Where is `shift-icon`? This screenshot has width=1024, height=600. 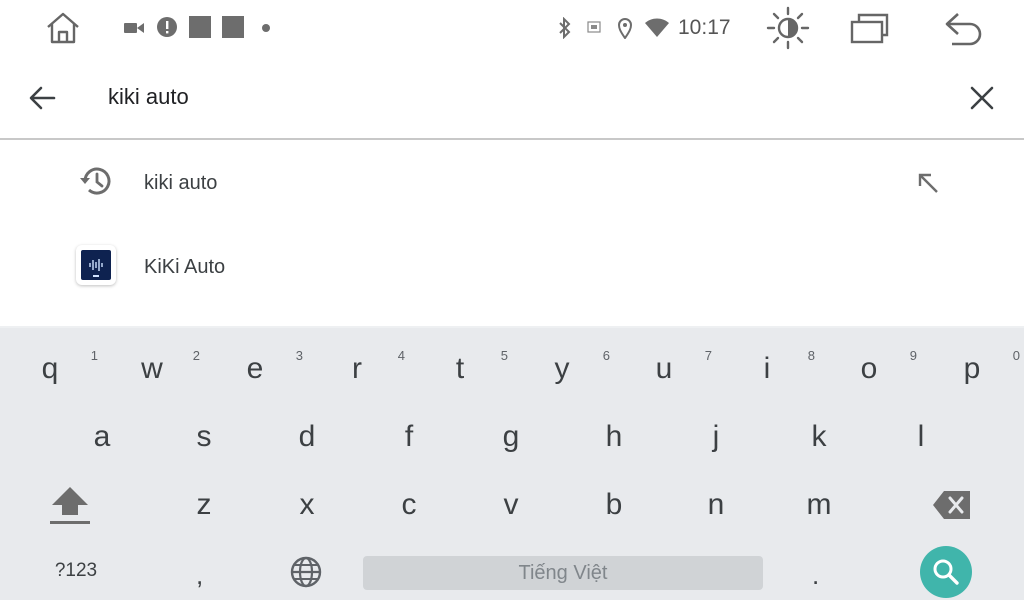
shift-icon is located at coordinates (70, 505).